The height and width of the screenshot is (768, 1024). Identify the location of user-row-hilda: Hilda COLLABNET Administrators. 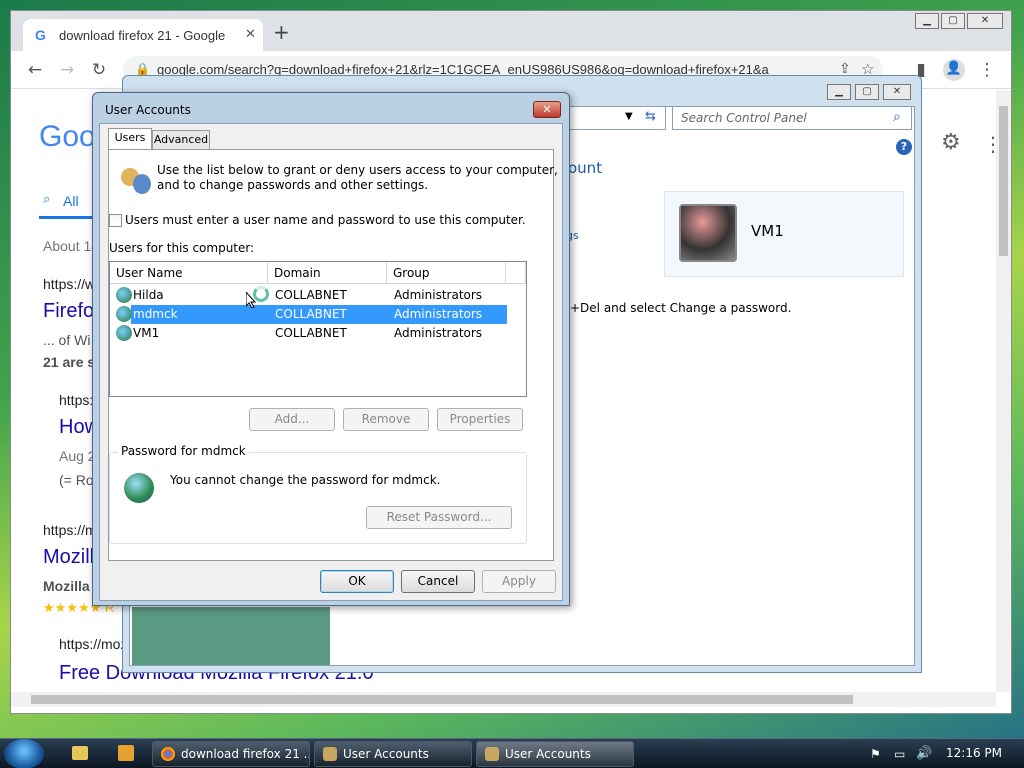
(309, 295).